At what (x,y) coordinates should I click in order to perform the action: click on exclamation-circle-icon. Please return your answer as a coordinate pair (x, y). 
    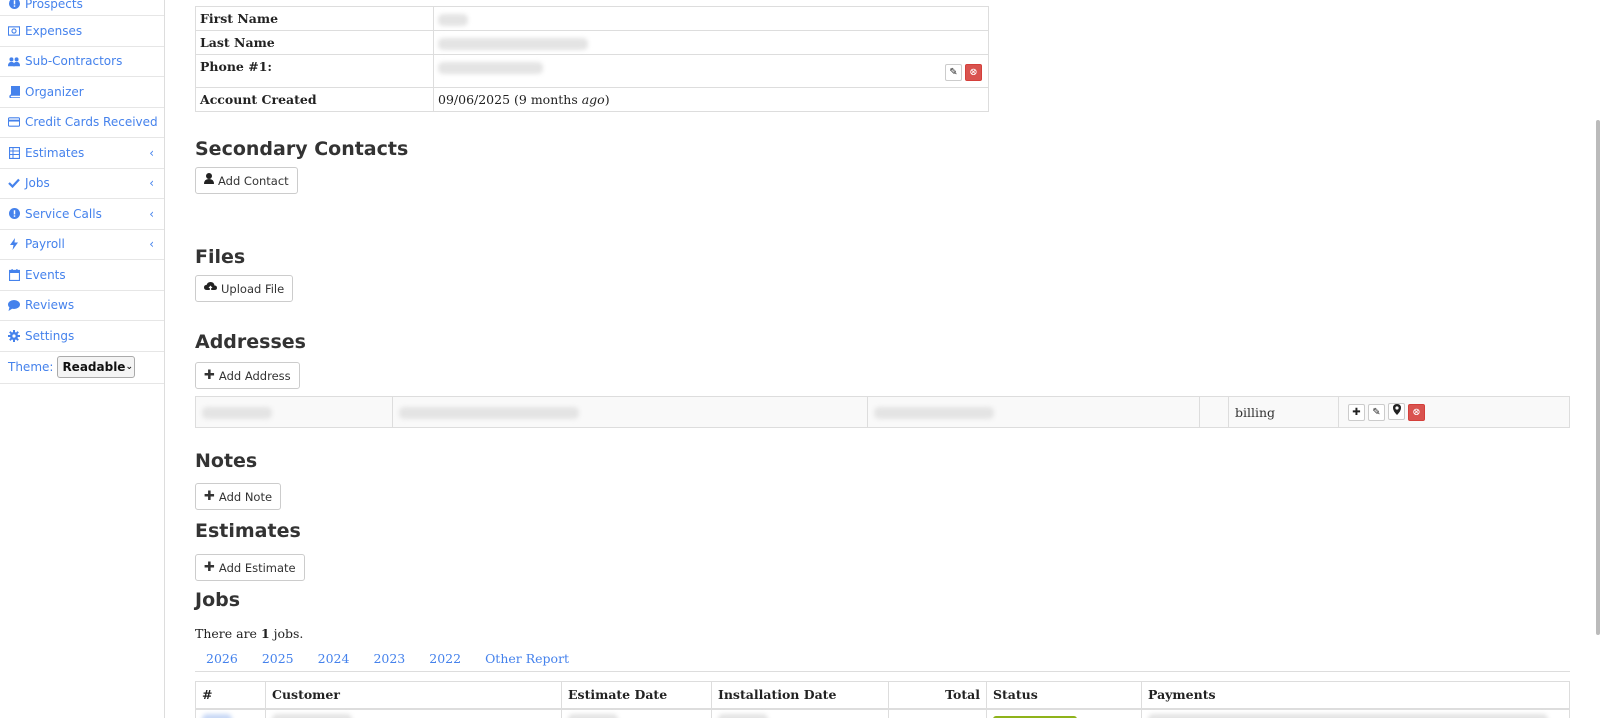
    Looking at the image, I should click on (14, 4).